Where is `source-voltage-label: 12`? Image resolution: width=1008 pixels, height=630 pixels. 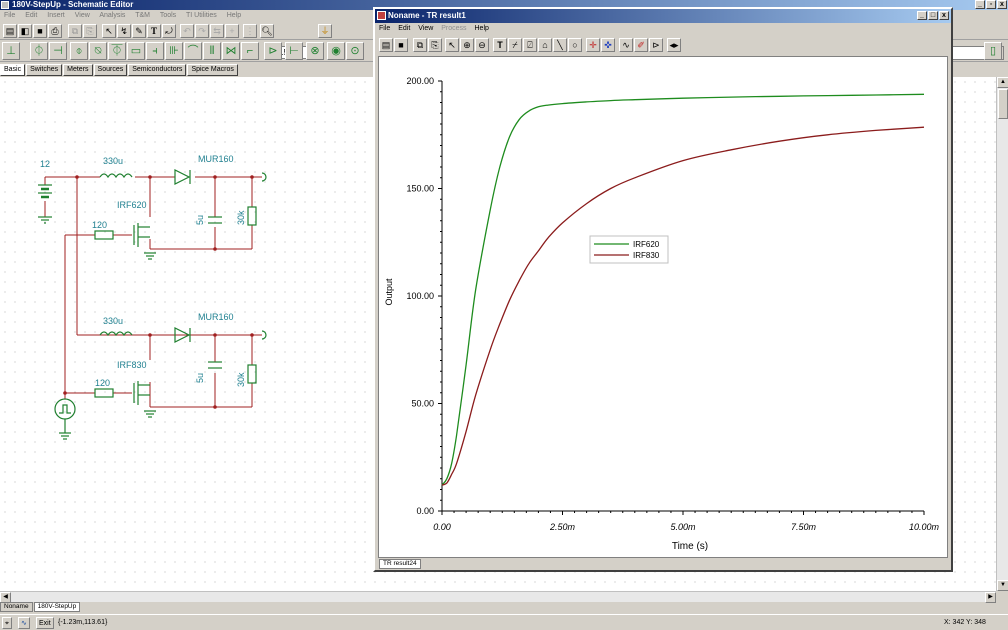 source-voltage-label: 12 is located at coordinates (45, 164).